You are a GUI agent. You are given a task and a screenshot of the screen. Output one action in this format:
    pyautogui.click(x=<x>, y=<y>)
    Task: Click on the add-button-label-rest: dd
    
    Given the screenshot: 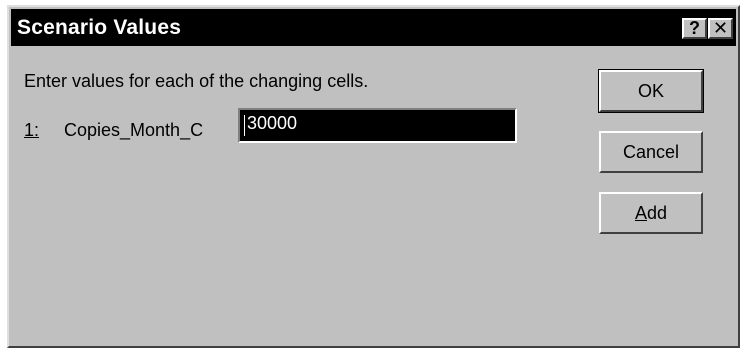 What is the action you would take?
    pyautogui.click(x=657, y=213)
    